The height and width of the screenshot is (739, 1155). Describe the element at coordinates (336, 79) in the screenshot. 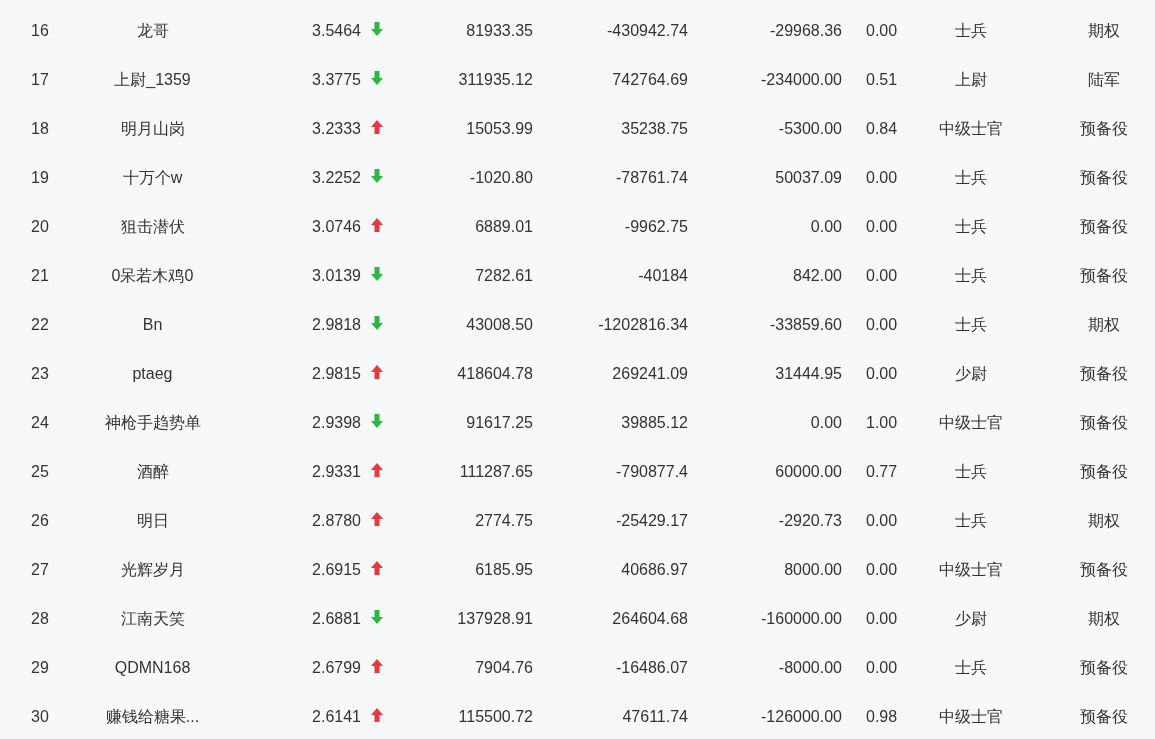

I see `table-cell-text: 3.3775` at that location.